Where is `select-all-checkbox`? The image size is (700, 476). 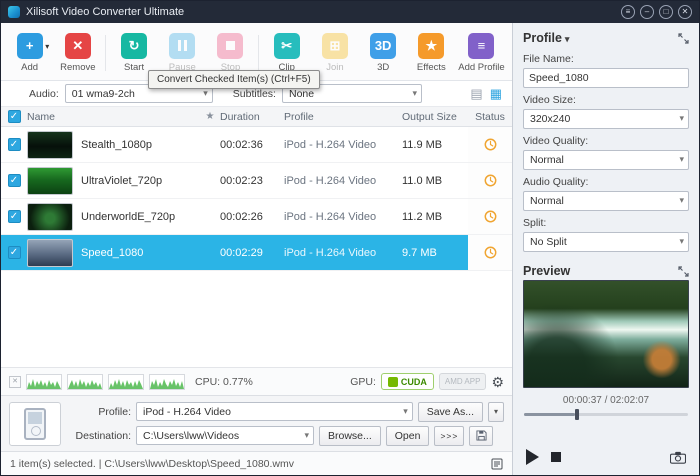 select-all-checkbox is located at coordinates (14, 116).